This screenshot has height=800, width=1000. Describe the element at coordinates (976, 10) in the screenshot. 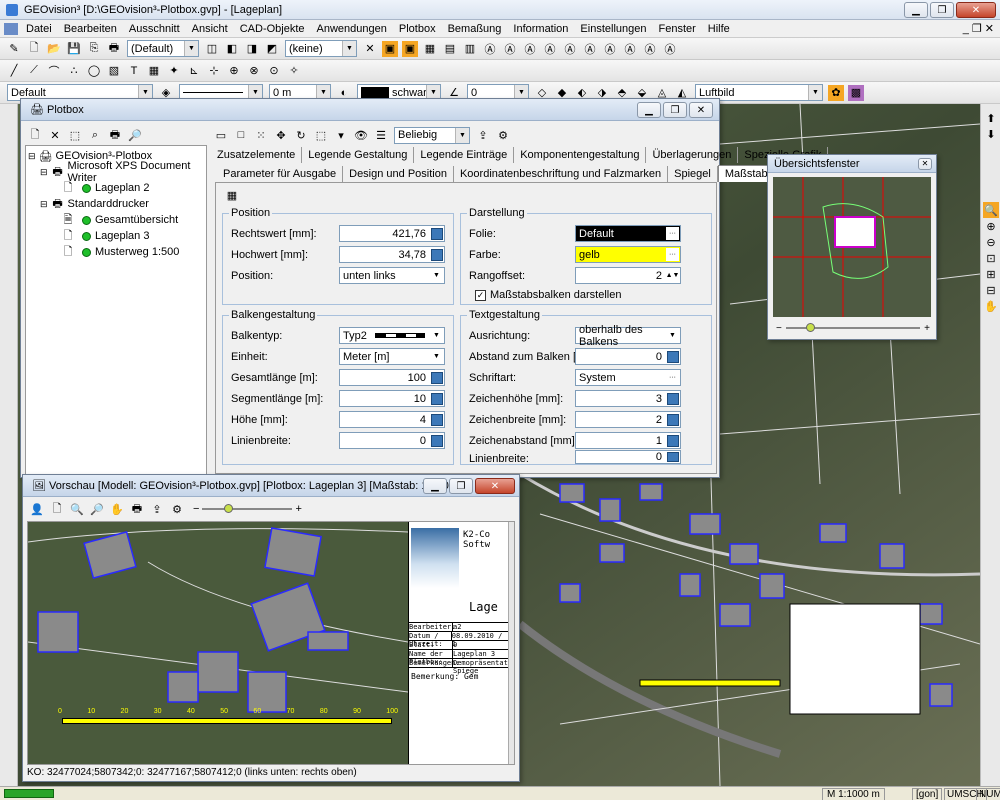

I see `close-button: ✕` at that location.